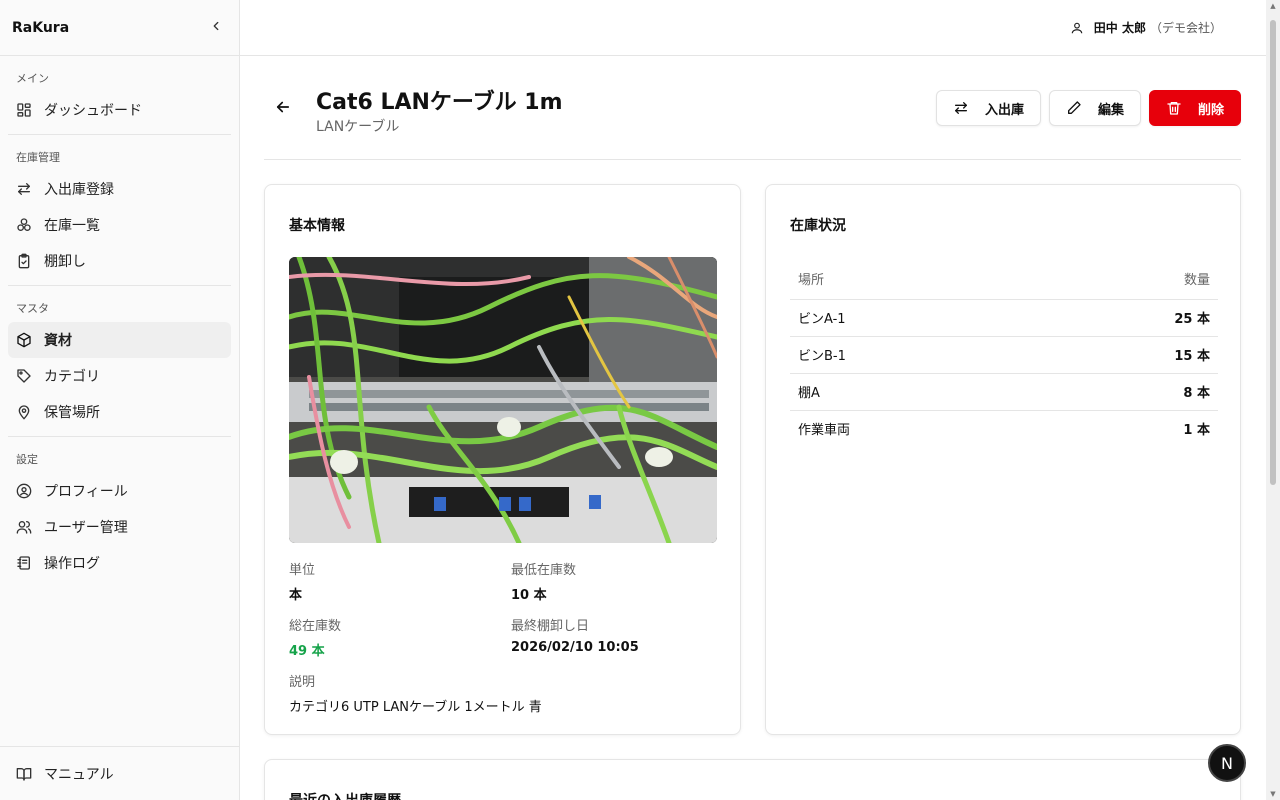  What do you see at coordinates (24, 261) in the screenshot?
I see `clipboard-check-icon` at bounding box center [24, 261].